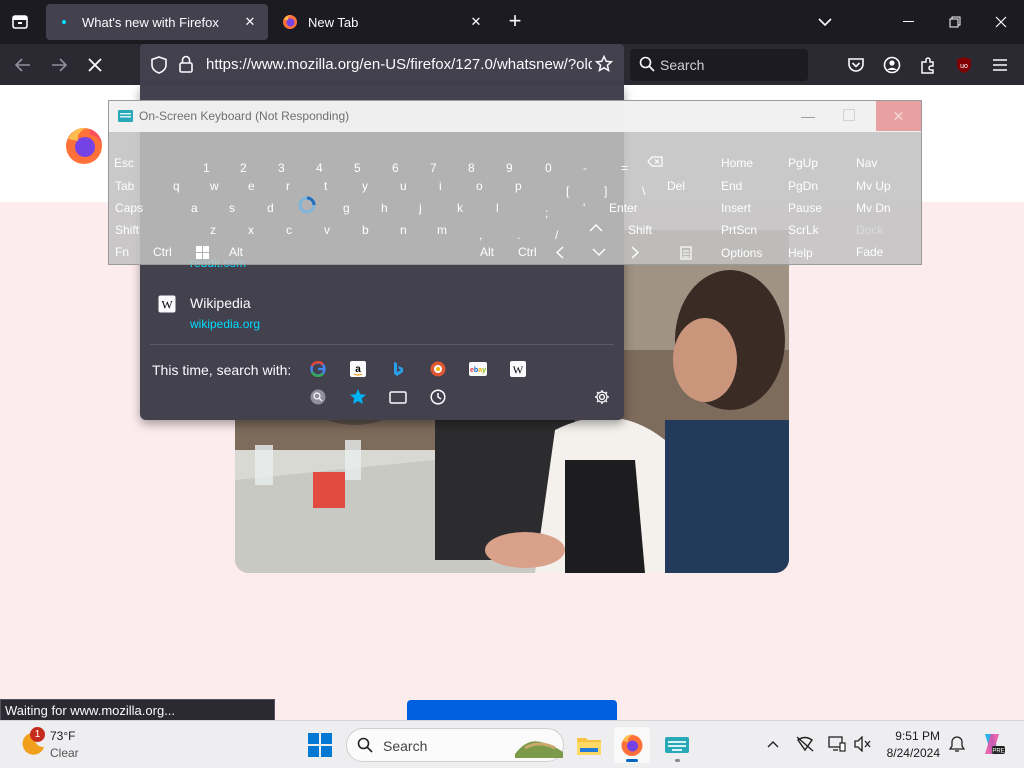  Describe the element at coordinates (623, 208) in the screenshot. I see `key-enter: Enter` at that location.